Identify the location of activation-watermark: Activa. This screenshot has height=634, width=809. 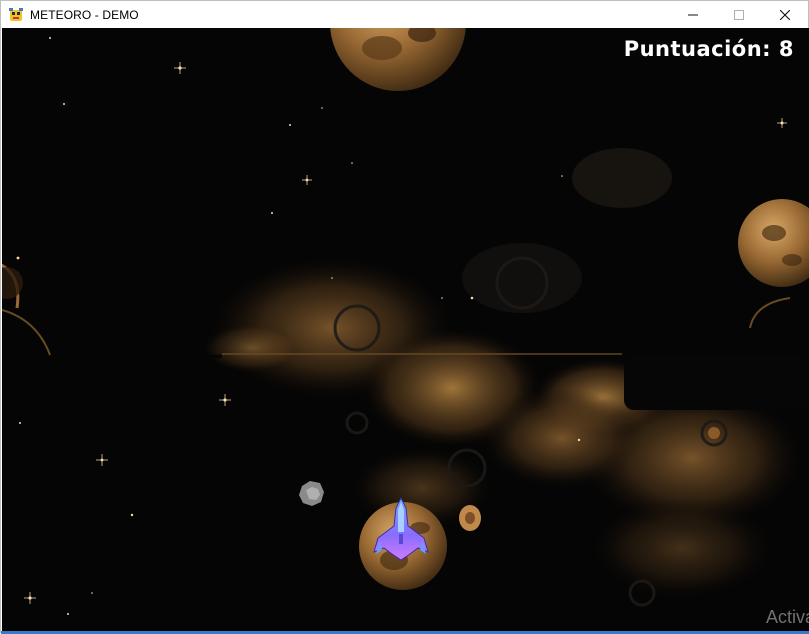
(787, 617).